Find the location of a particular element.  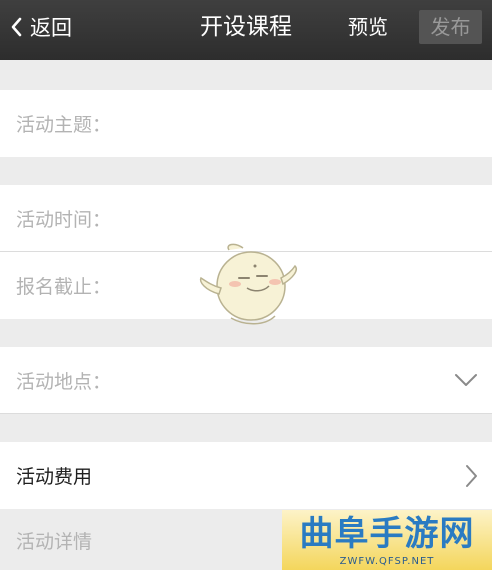

watermark-url: ZWFW.QFSP.NET is located at coordinates (387, 561).